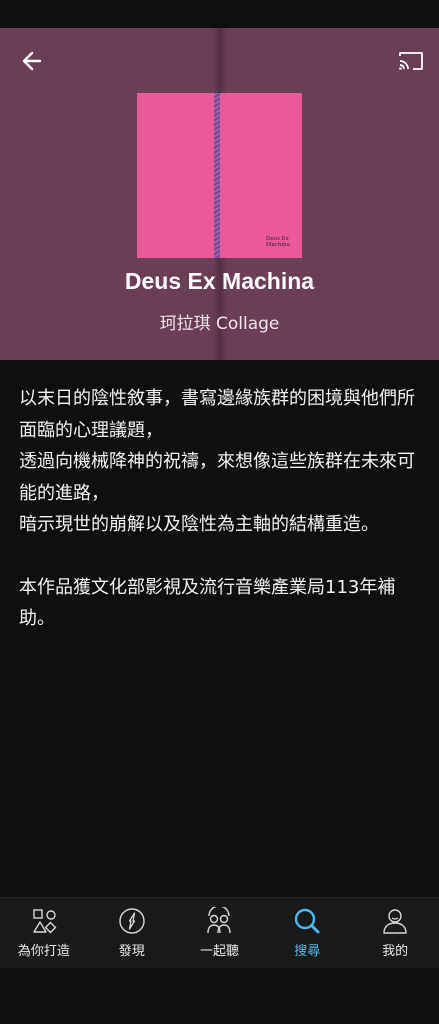  What do you see at coordinates (219, 281) in the screenshot?
I see `album-title: Deus Ex Machina` at bounding box center [219, 281].